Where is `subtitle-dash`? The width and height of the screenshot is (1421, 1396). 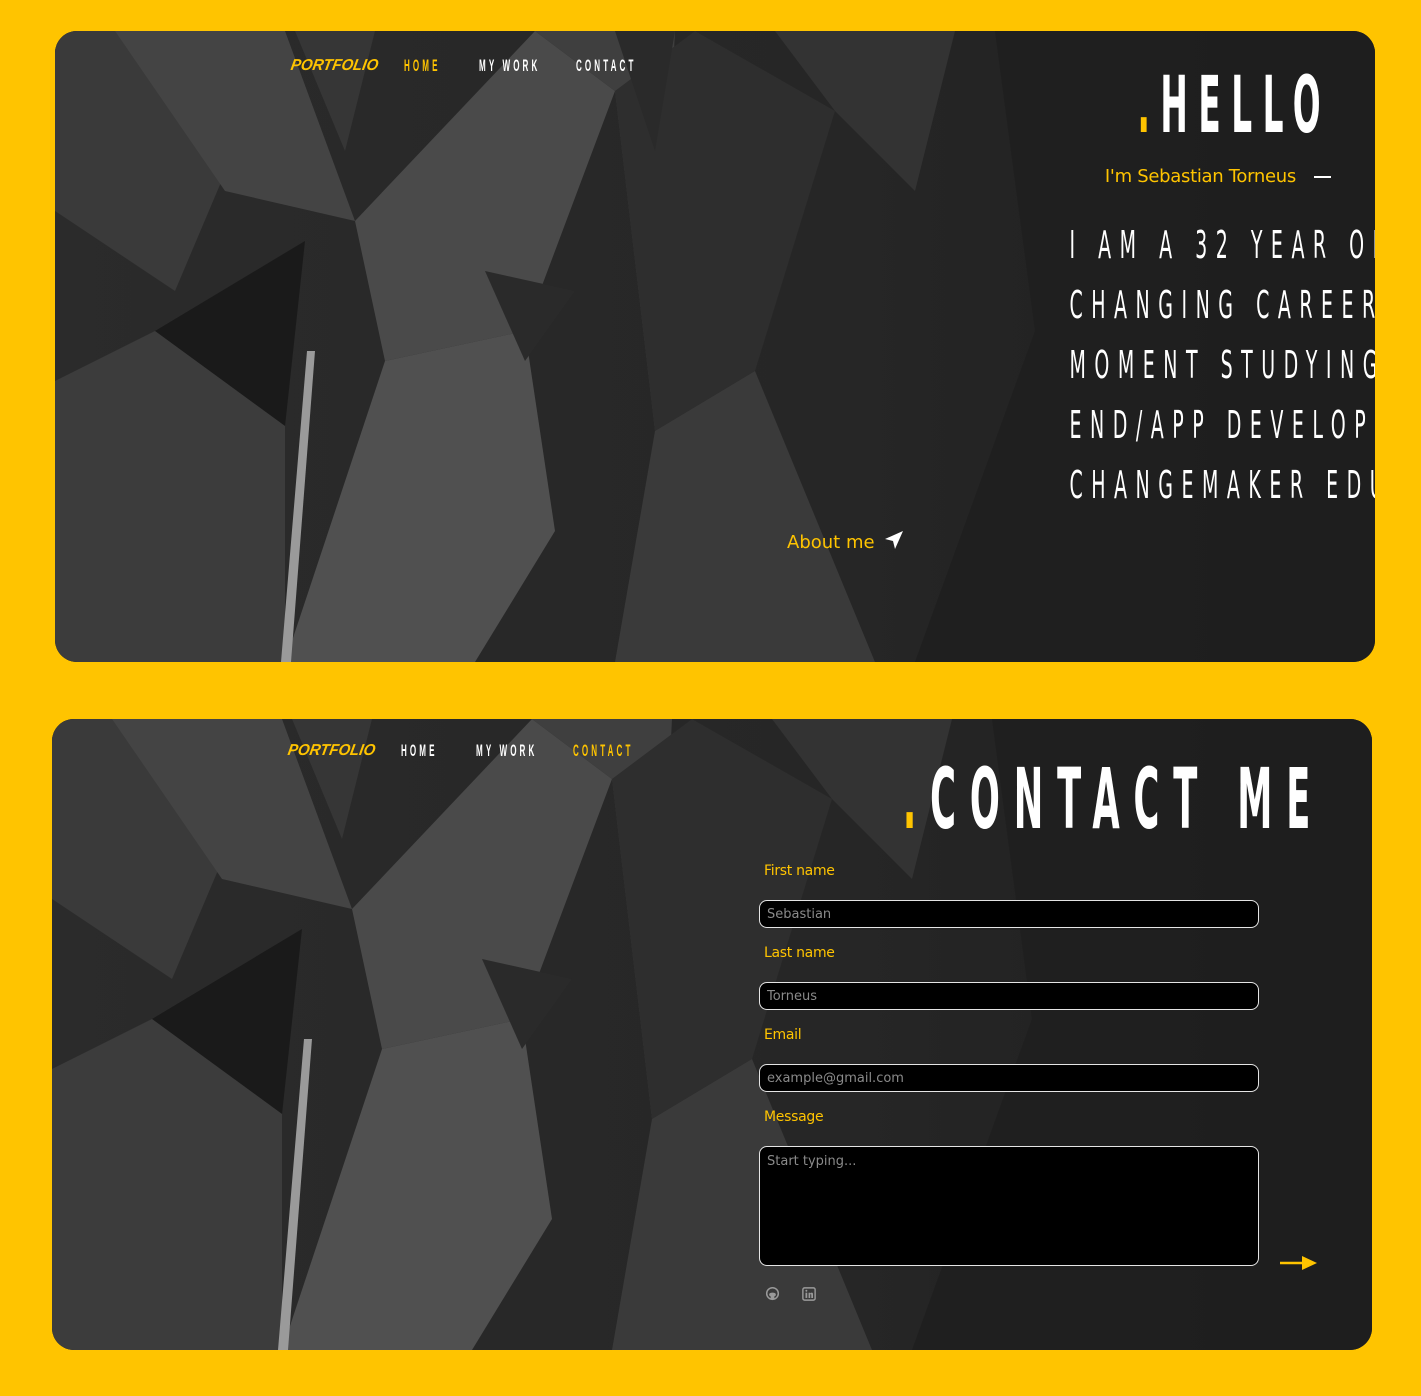 subtitle-dash is located at coordinates (1322, 176).